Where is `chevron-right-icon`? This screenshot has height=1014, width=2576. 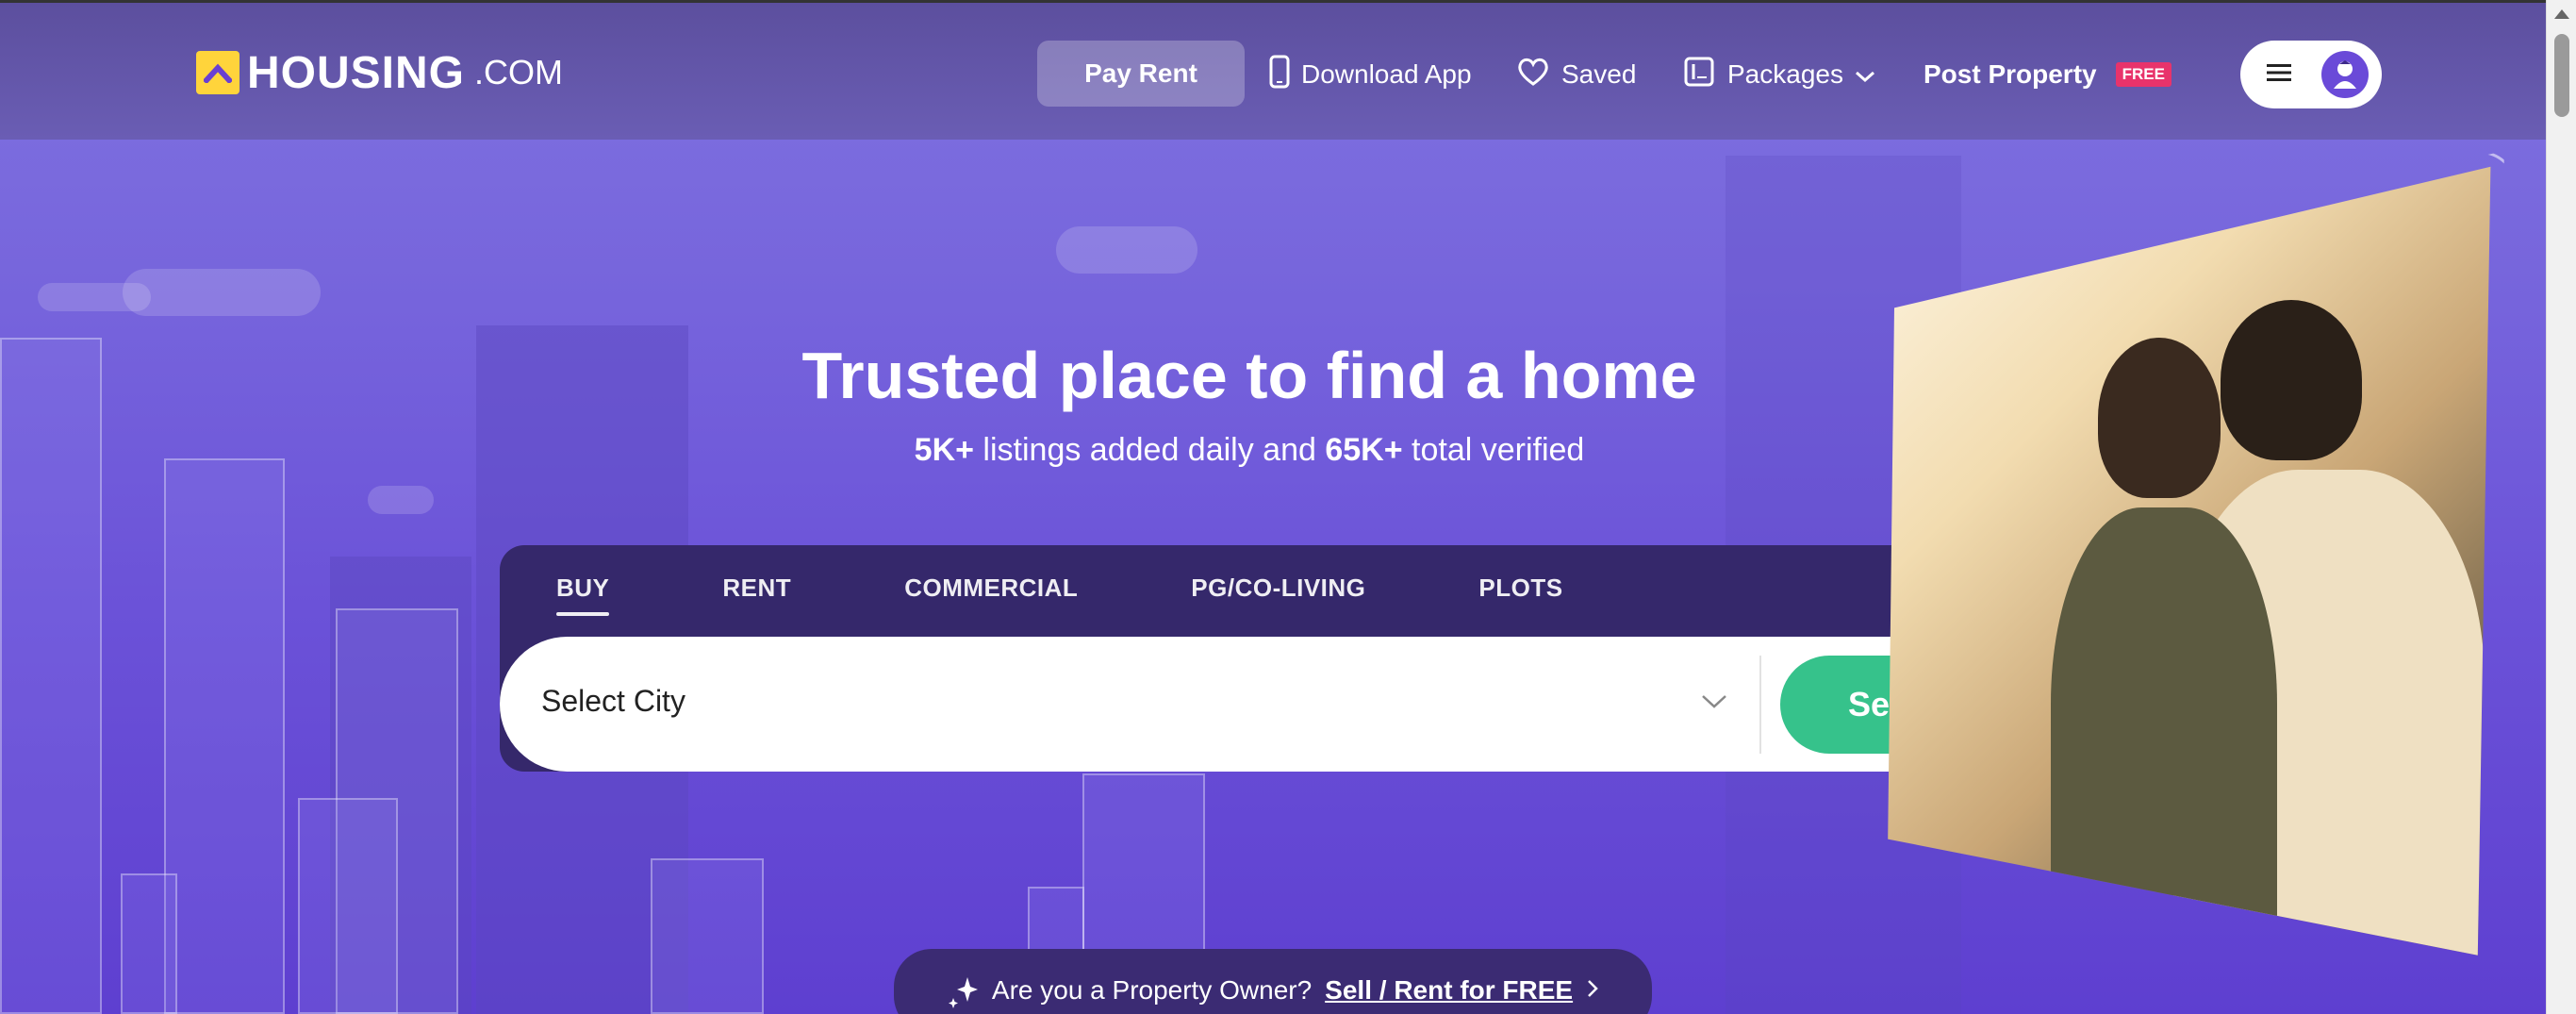
chevron-right-icon is located at coordinates (1592, 990).